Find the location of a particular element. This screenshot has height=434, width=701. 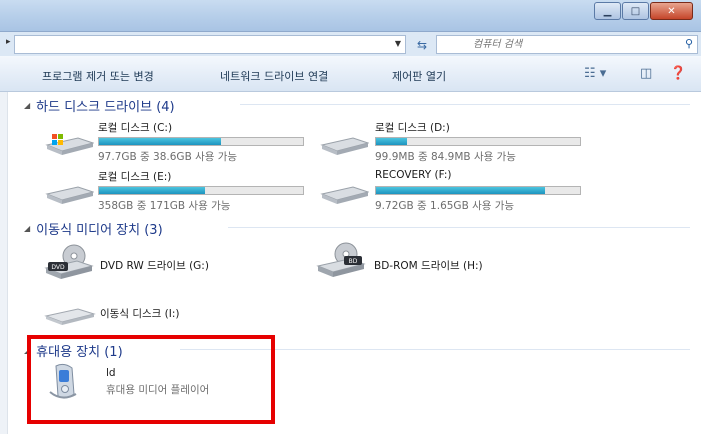

group-header-removable: ◢ 이동식 미디어 장치 (3) is located at coordinates (93, 228).